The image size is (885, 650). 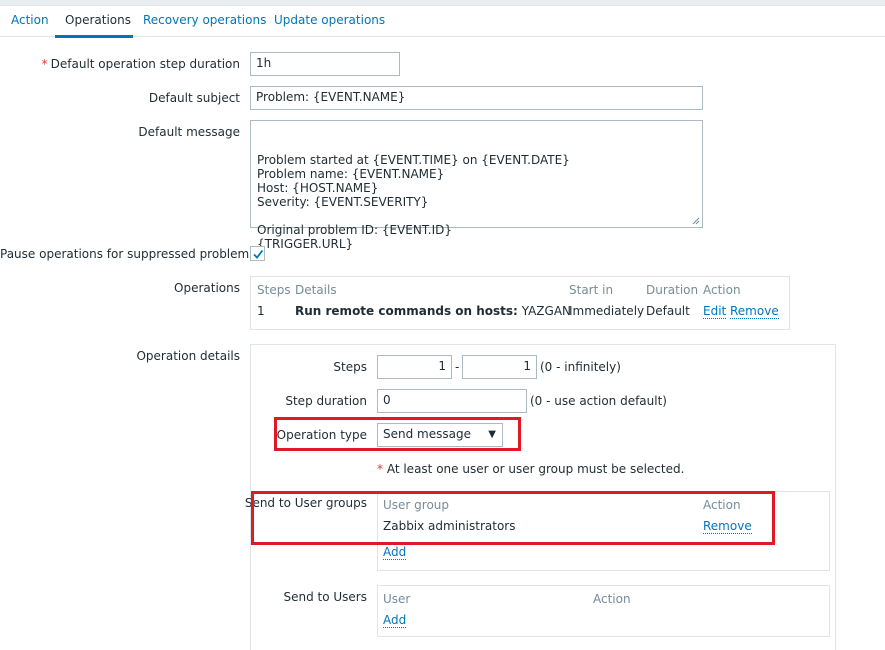 What do you see at coordinates (672, 290) in the screenshot?
I see `col-duration: Duration` at bounding box center [672, 290].